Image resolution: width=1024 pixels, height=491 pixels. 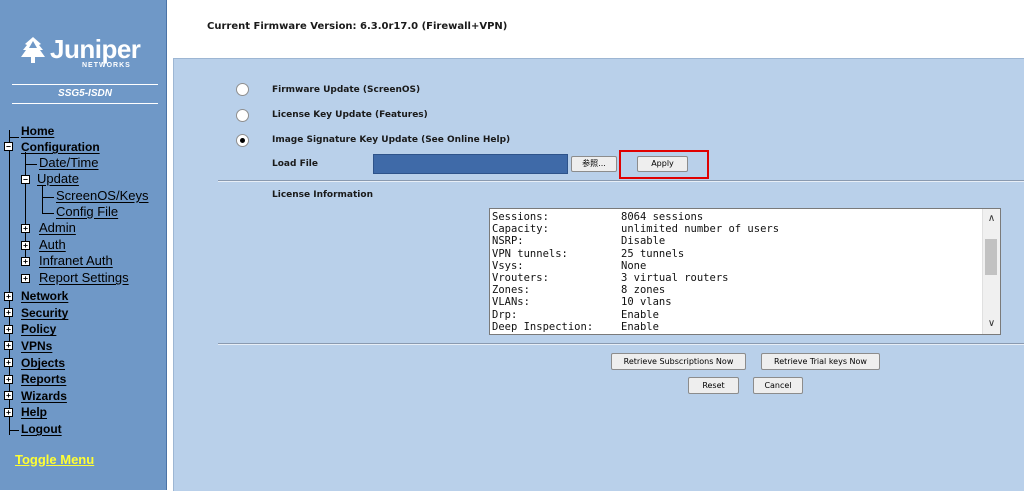 What do you see at coordinates (678, 361) in the screenshot?
I see `retrieve-subscriptions-button: Retrieve Subscriptions Now` at bounding box center [678, 361].